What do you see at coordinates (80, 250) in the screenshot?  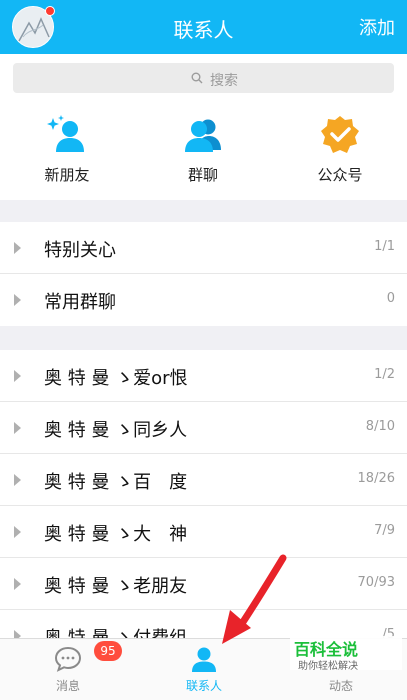 I see `group-label: 特别关心` at bounding box center [80, 250].